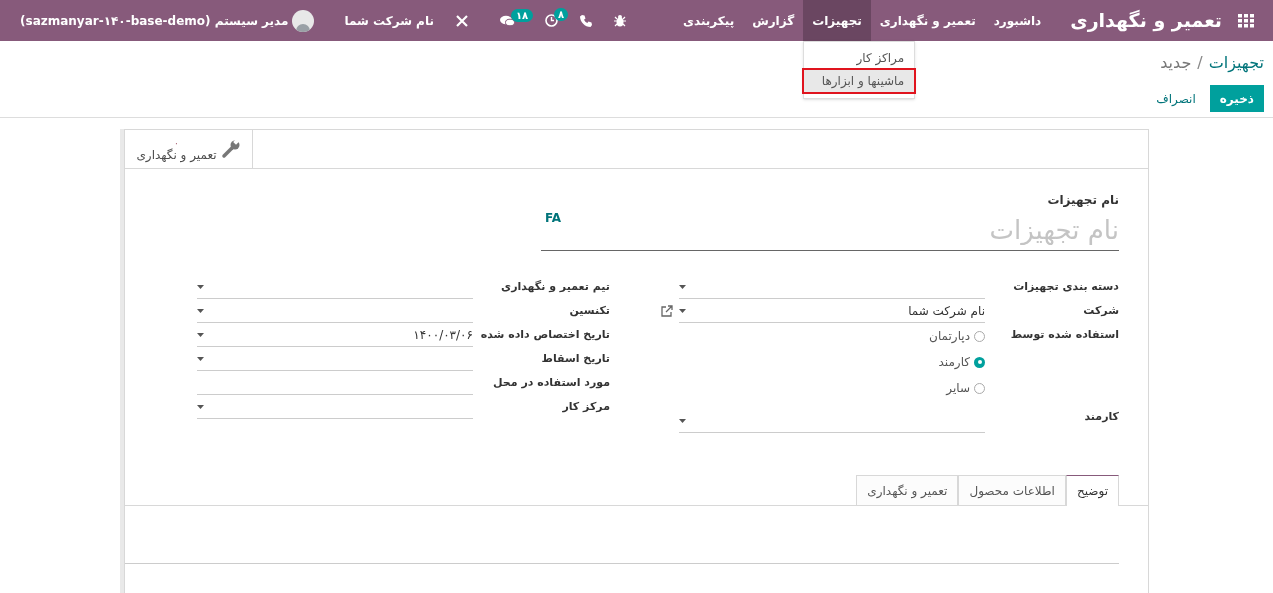 Image resolution: width=1273 pixels, height=593 pixels. I want to click on breadcrumb-link: تجهیزات, so click(1236, 63).